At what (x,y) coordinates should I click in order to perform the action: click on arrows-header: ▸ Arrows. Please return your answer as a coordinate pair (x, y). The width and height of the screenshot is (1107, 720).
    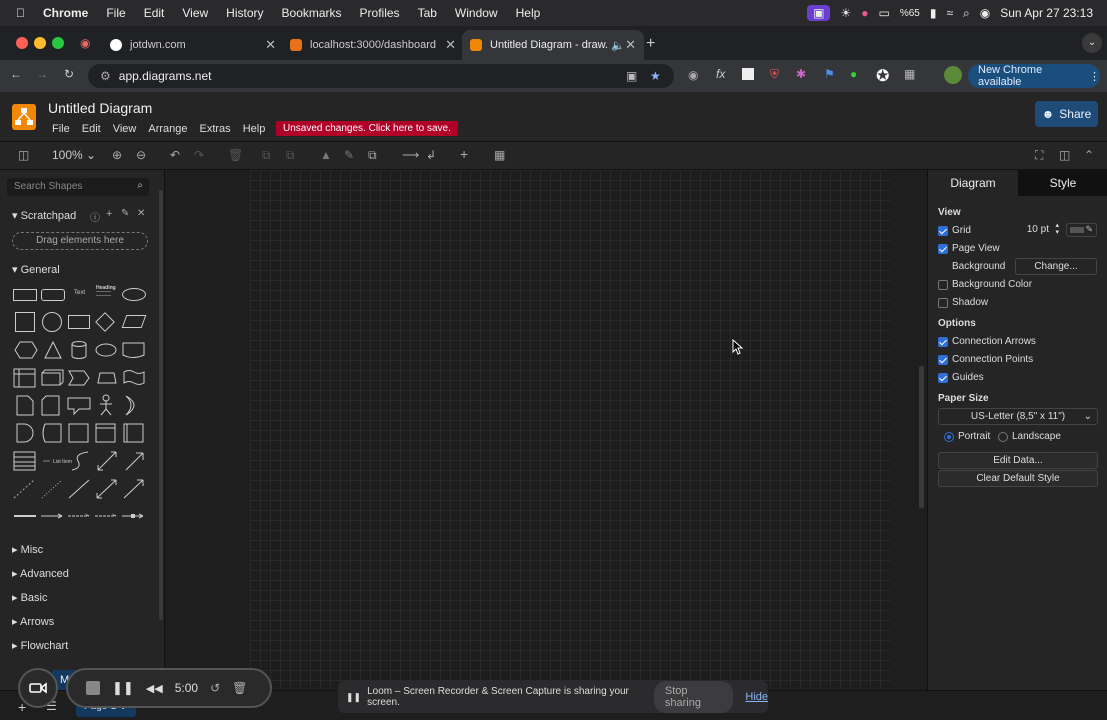
    Looking at the image, I should click on (33, 621).